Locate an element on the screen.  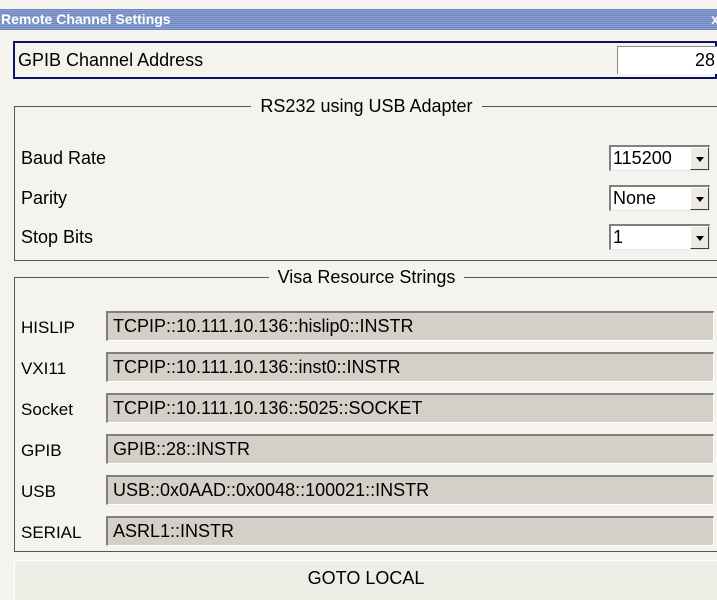
stop-bits-select: 1 is located at coordinates (659, 237).